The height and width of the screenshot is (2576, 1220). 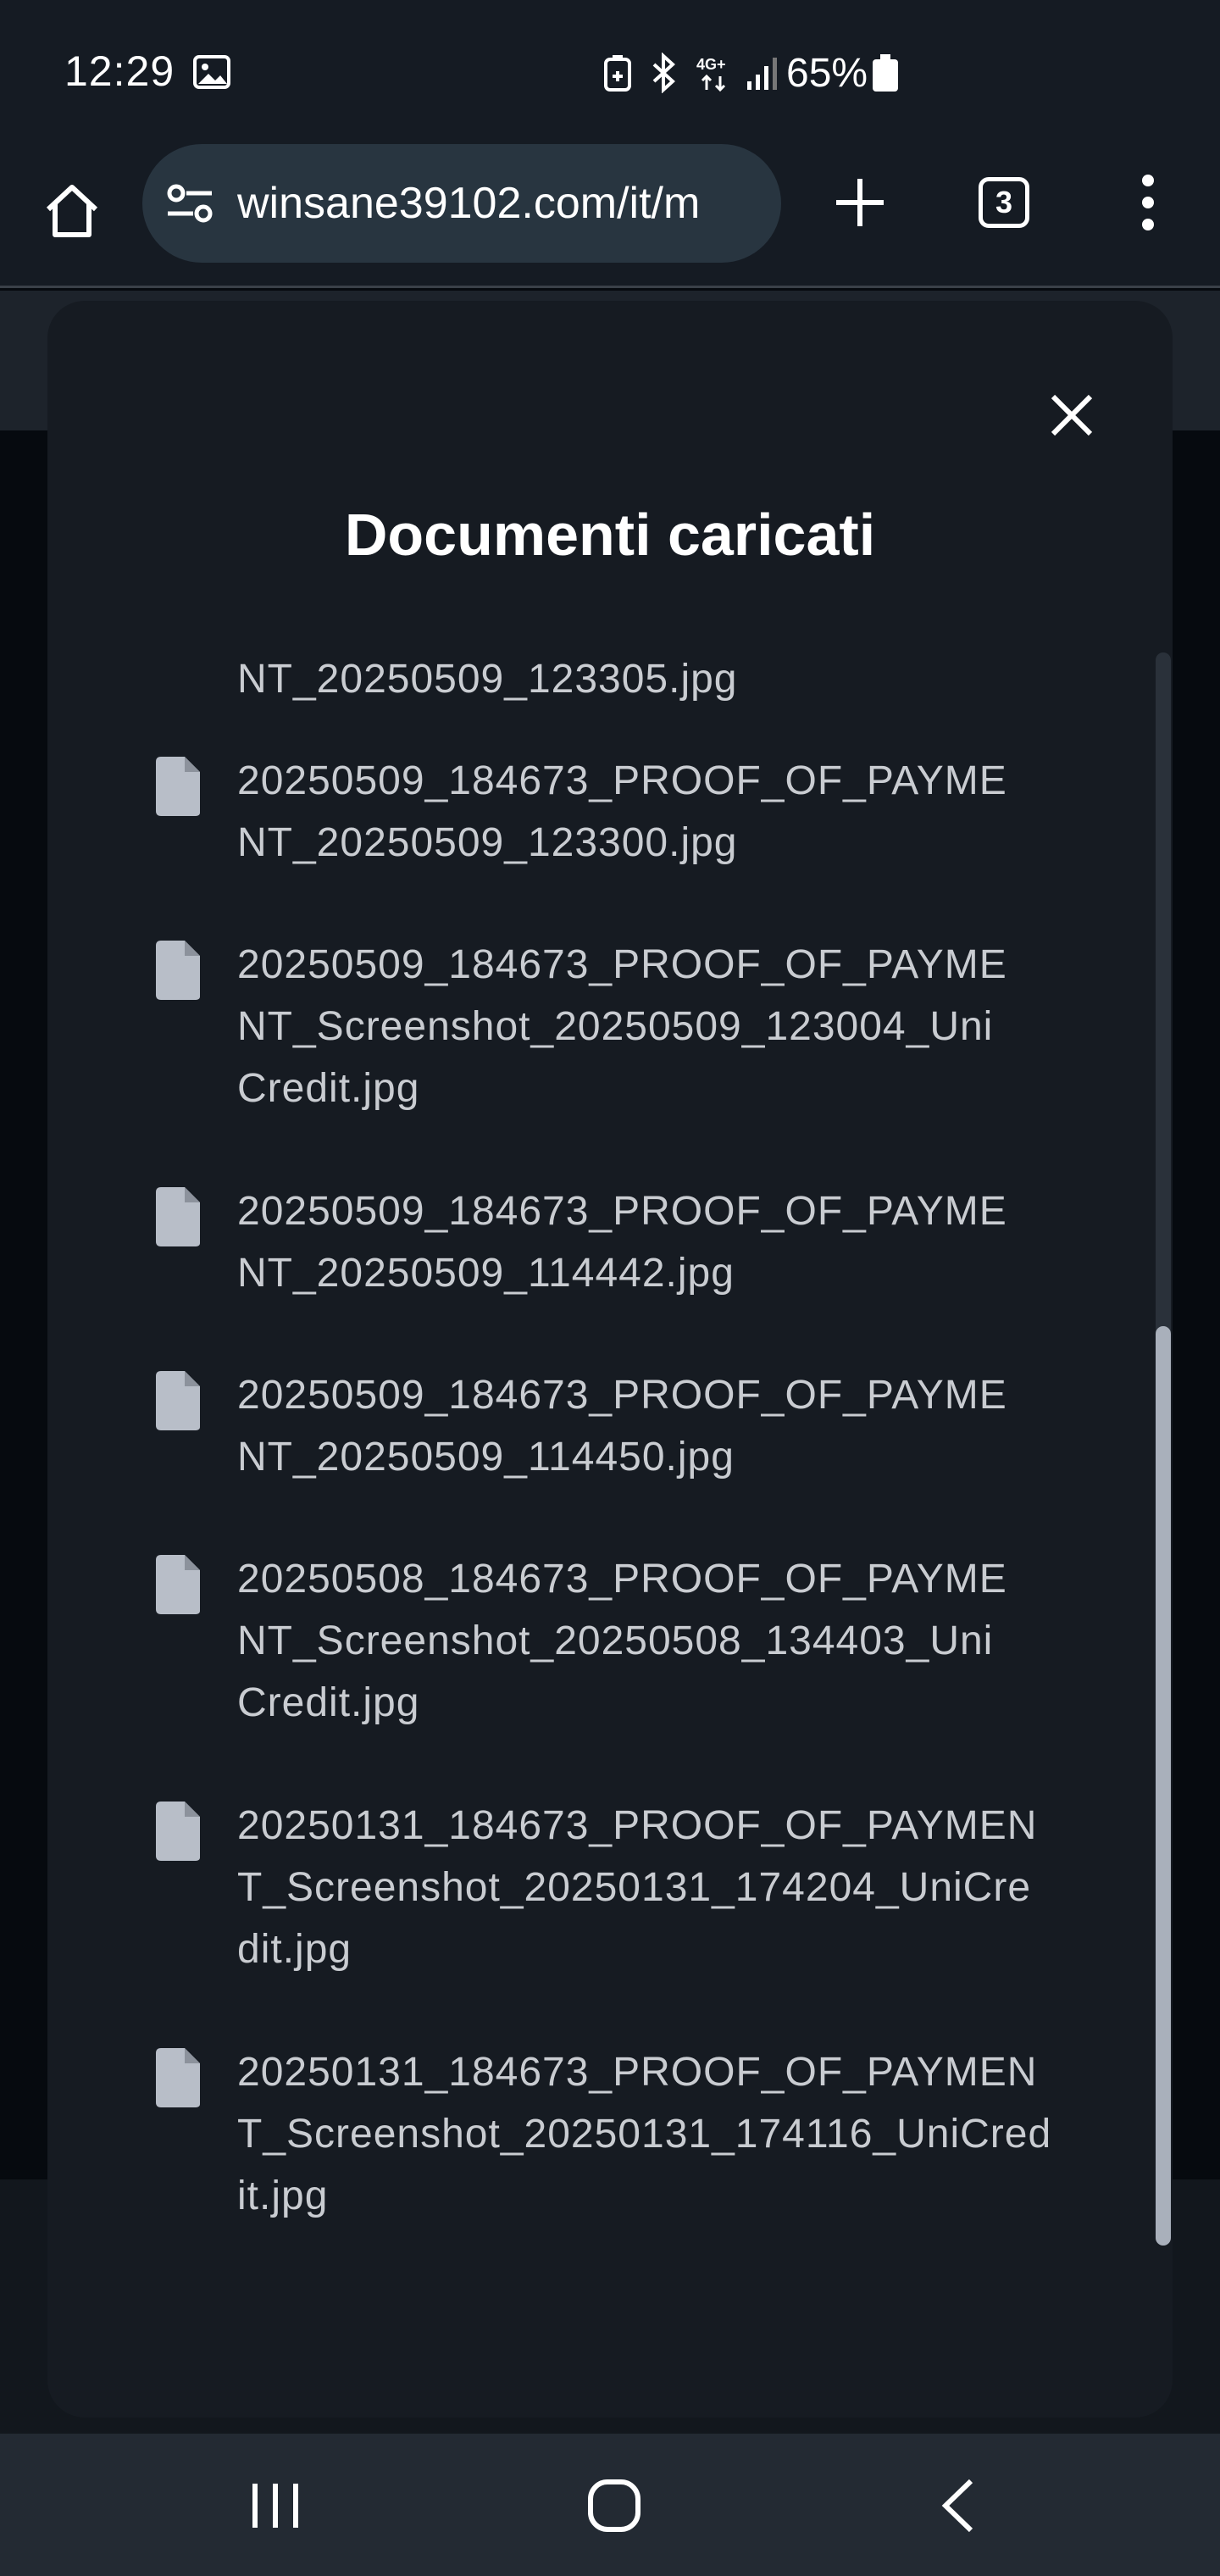 I want to click on document-name: NT_20250509_123305.jpg, so click(x=660, y=679).